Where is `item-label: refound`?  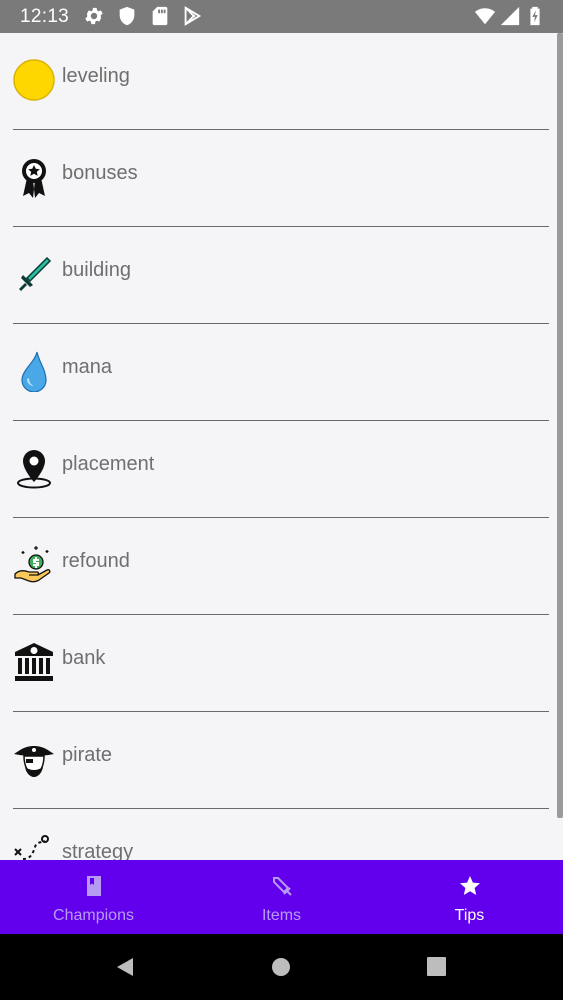
item-label: refound is located at coordinates (96, 561).